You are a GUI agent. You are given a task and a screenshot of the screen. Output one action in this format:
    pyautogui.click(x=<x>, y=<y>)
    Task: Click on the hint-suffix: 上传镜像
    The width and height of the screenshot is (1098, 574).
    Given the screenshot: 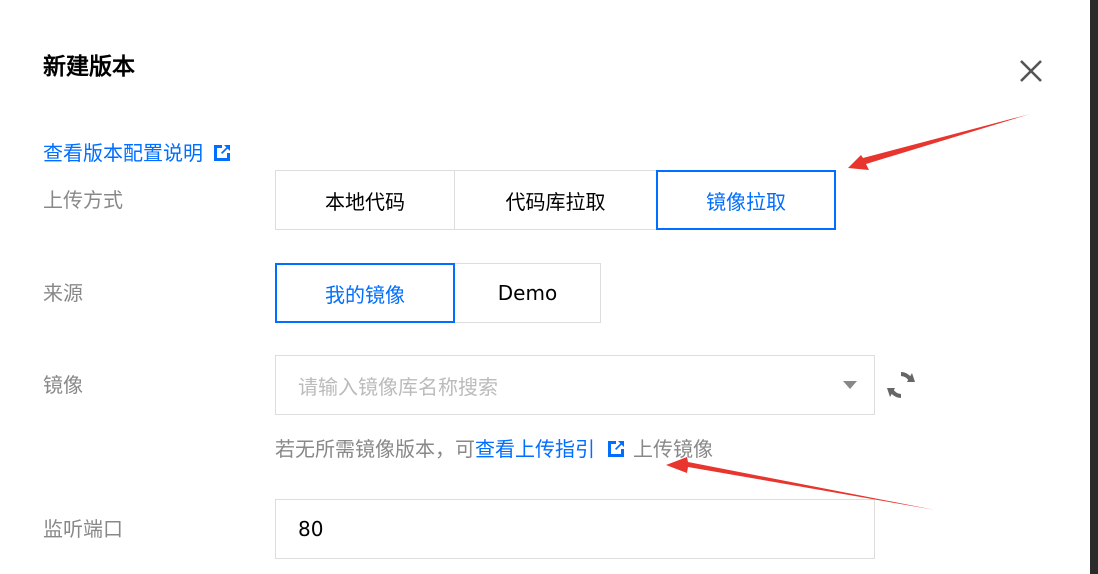 What is the action you would take?
    pyautogui.click(x=673, y=449)
    